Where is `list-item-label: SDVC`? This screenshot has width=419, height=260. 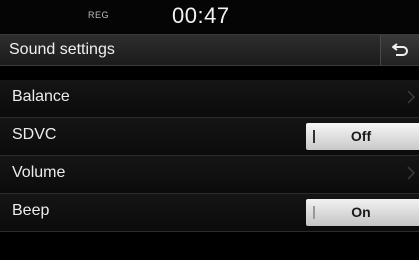 list-item-label: SDVC is located at coordinates (34, 134).